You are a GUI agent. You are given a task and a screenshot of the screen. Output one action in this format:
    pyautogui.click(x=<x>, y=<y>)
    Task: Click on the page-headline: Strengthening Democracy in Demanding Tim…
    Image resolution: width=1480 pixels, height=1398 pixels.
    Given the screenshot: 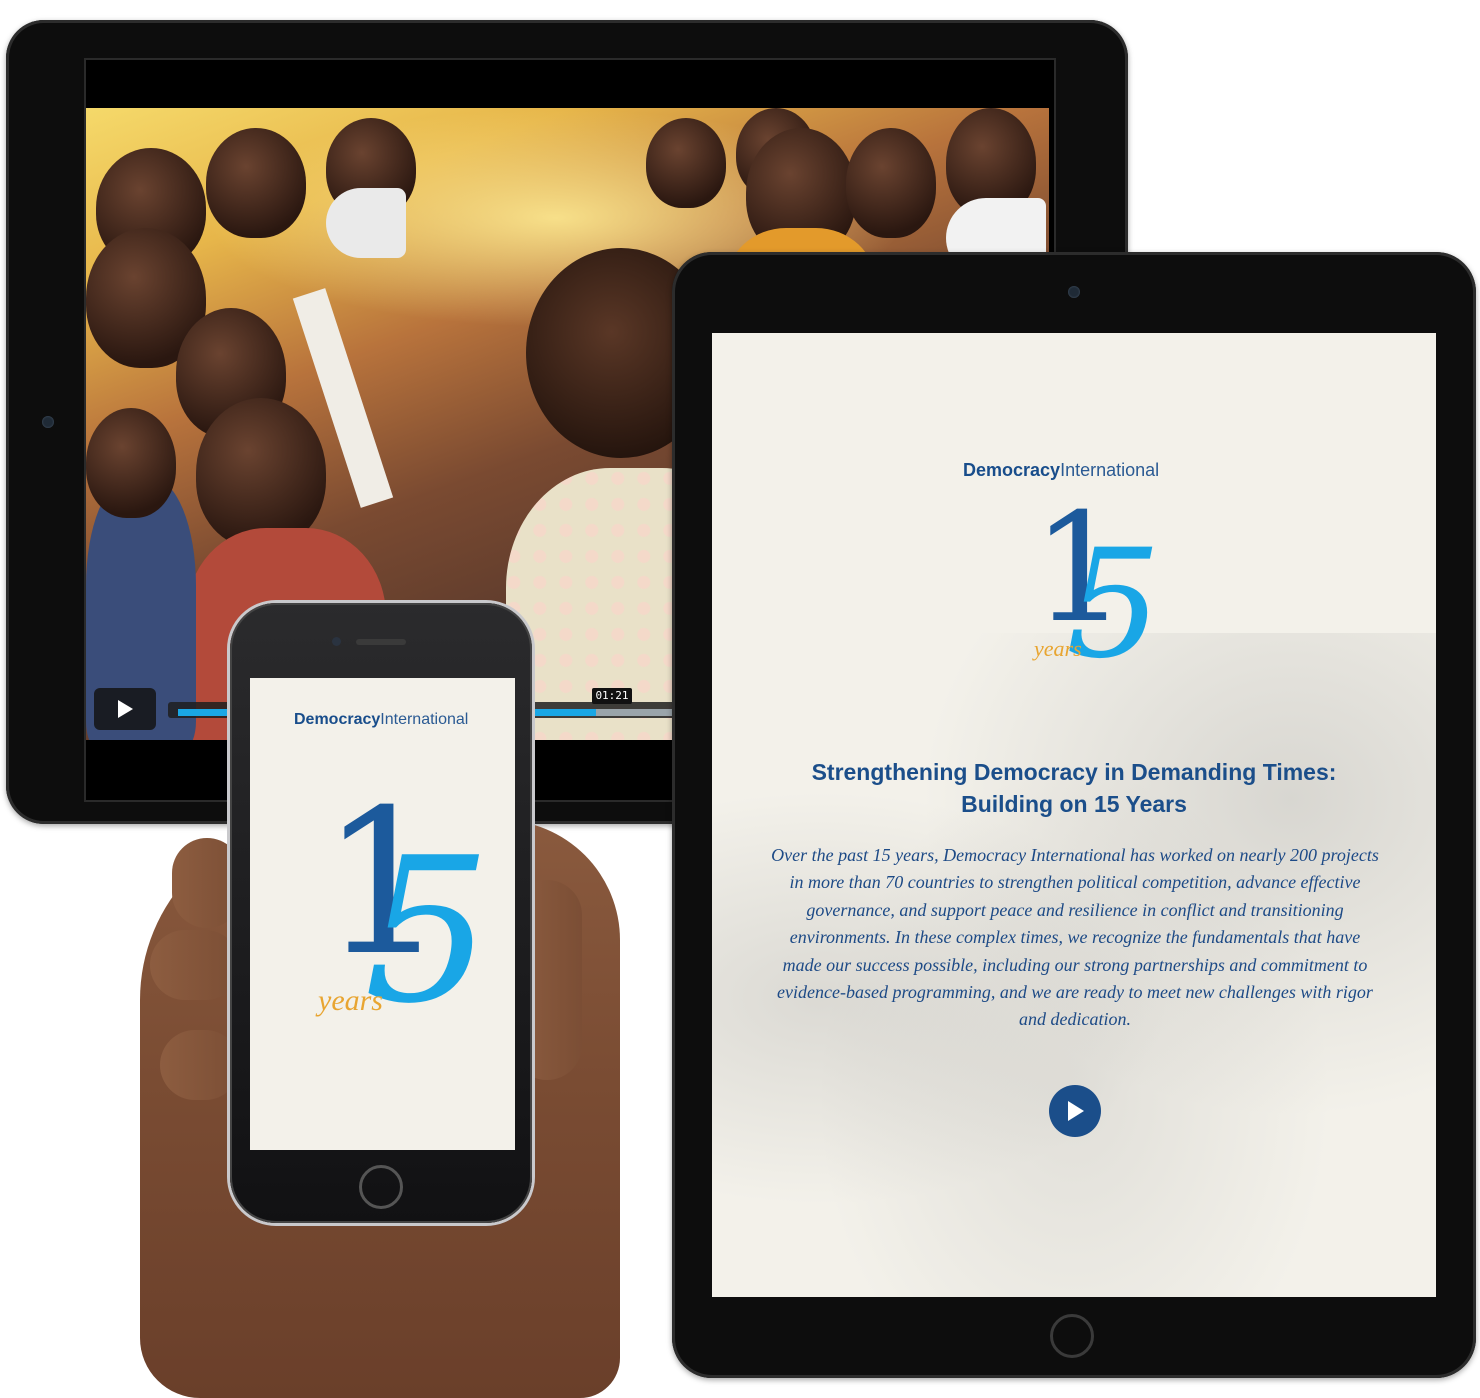 What is the action you would take?
    pyautogui.click(x=1074, y=788)
    